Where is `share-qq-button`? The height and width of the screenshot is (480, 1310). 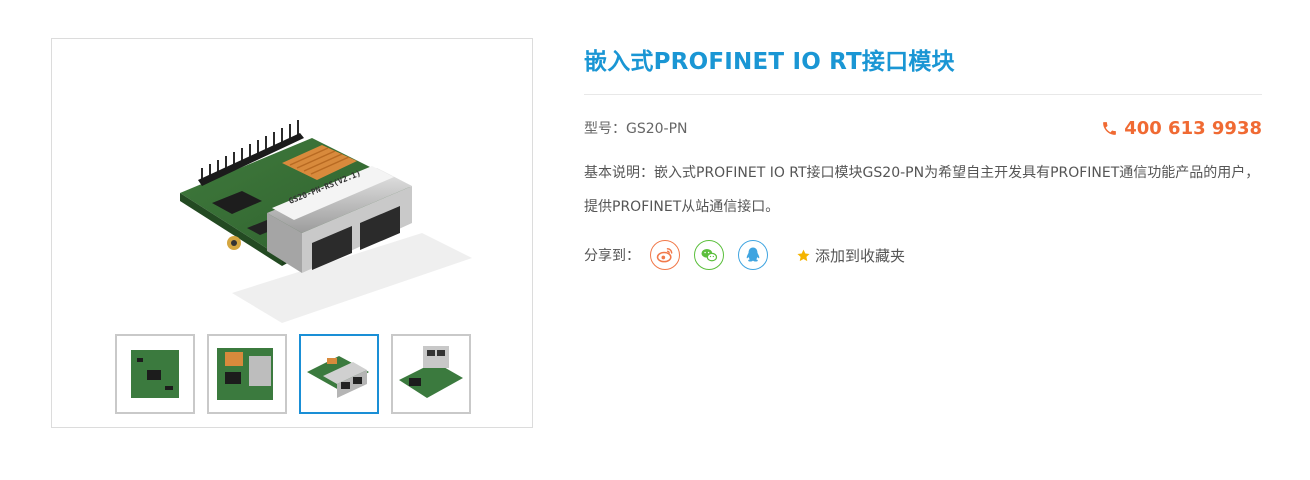 share-qq-button is located at coordinates (753, 255).